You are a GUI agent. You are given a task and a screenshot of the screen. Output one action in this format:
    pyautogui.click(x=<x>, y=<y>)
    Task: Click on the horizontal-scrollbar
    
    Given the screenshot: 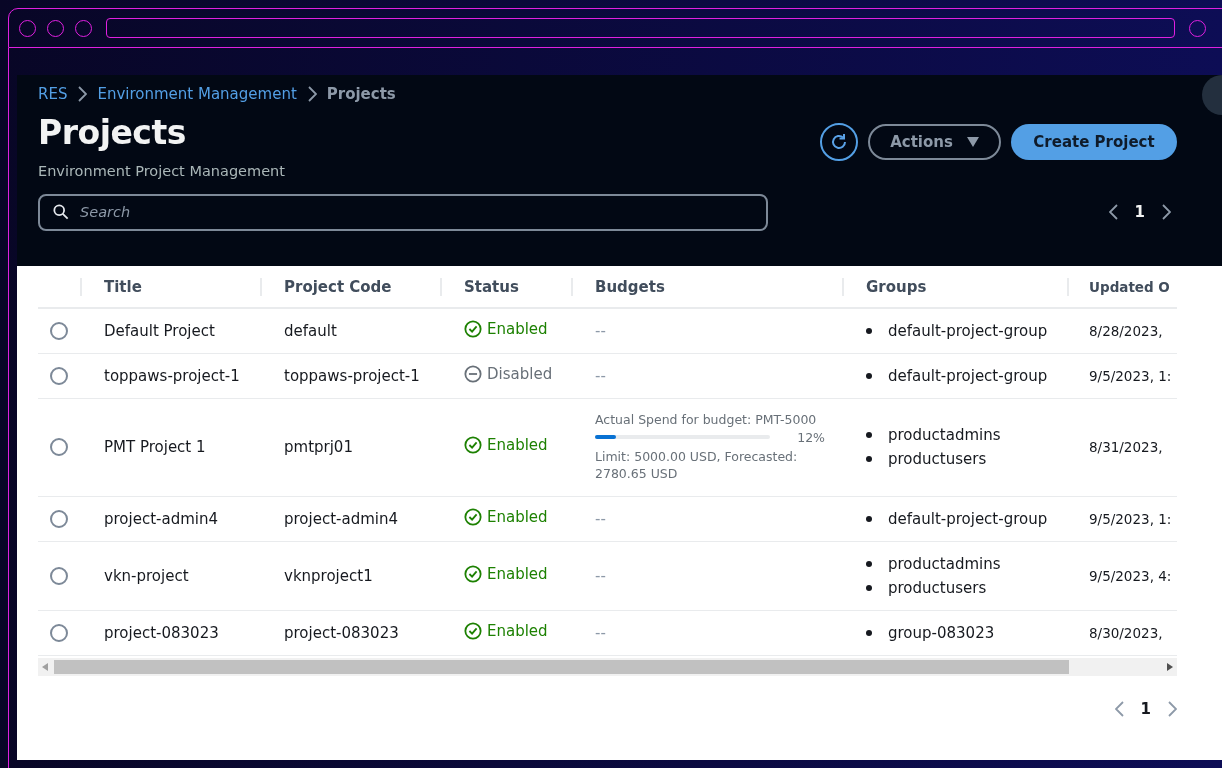 What is the action you would take?
    pyautogui.click(x=607, y=666)
    